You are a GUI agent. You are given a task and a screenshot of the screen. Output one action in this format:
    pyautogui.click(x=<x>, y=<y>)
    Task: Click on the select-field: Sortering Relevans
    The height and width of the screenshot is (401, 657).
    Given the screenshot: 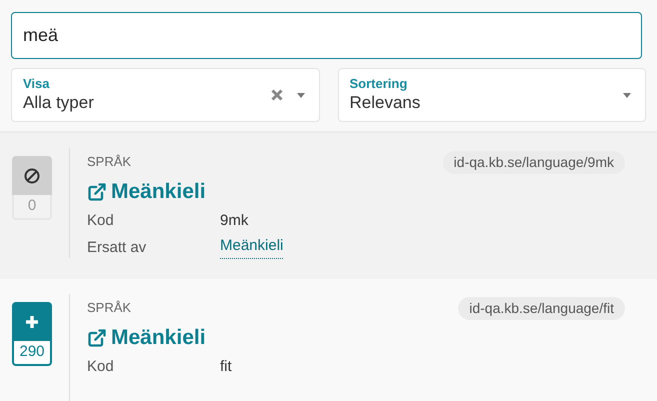 What is the action you would take?
    pyautogui.click(x=492, y=95)
    